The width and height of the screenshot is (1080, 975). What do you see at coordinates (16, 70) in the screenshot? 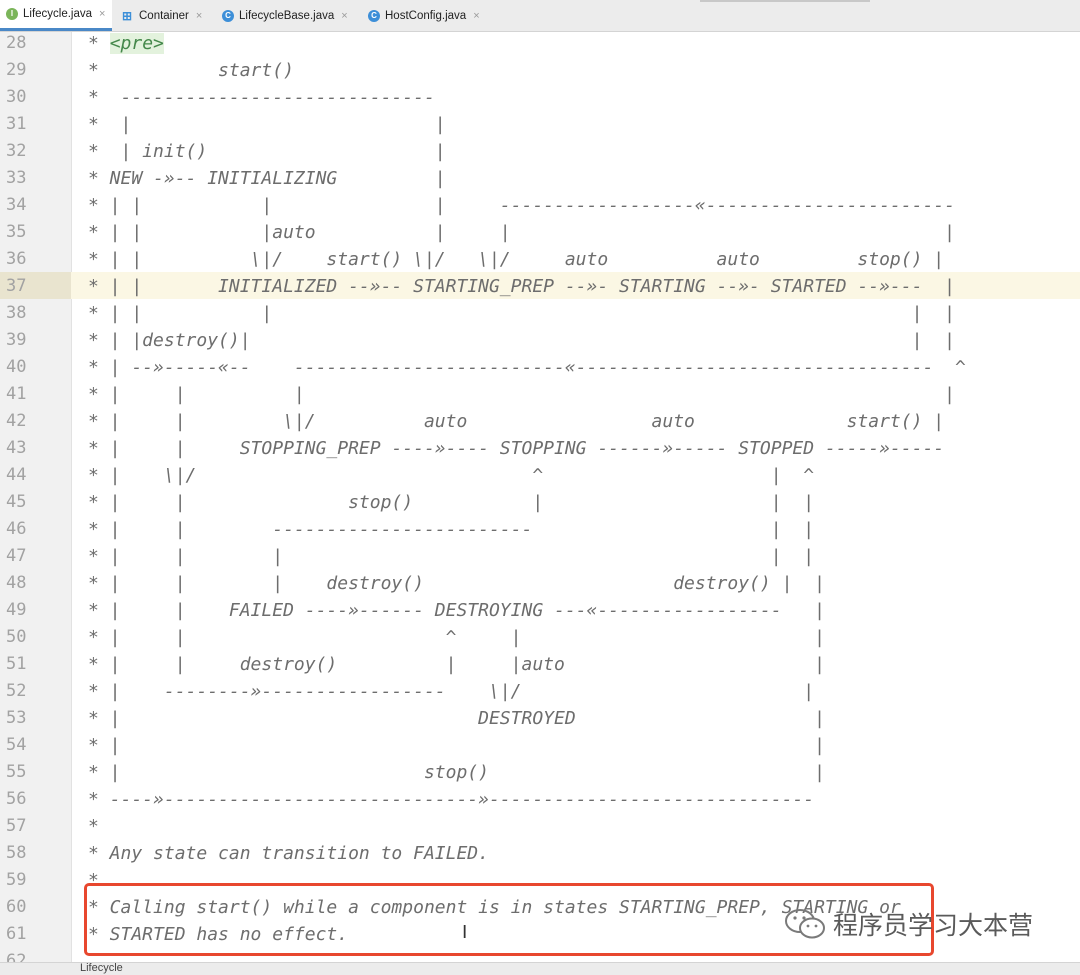
I see `line-number: 29` at bounding box center [16, 70].